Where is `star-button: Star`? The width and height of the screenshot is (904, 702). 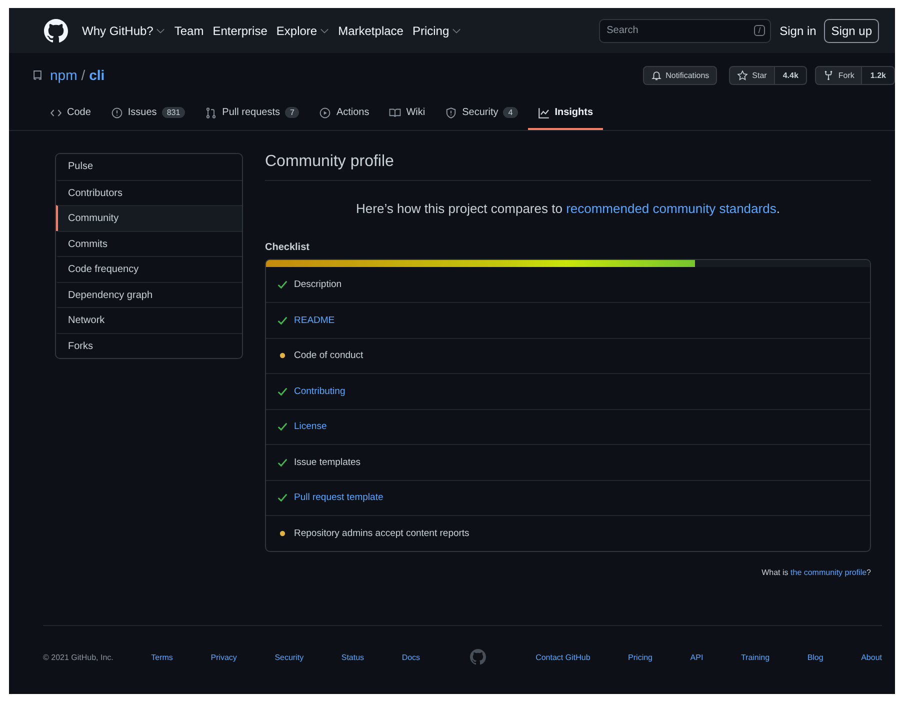 star-button: Star is located at coordinates (752, 75).